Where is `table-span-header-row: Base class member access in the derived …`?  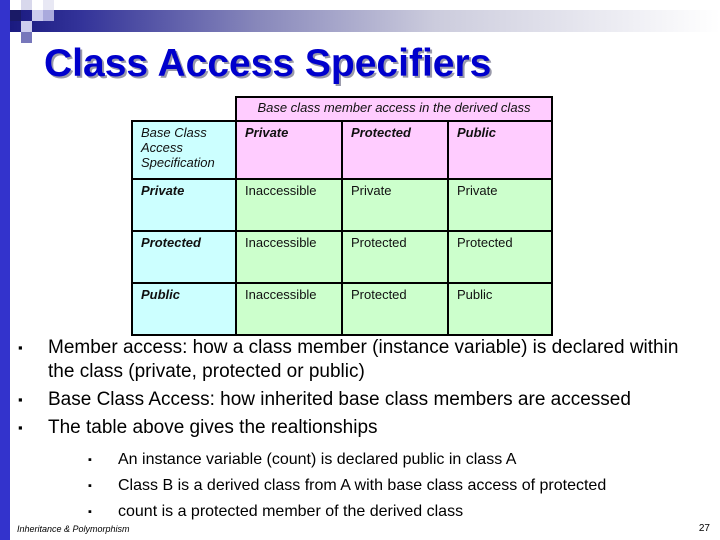
table-span-header-row: Base class member access in the derived … is located at coordinates (342, 109).